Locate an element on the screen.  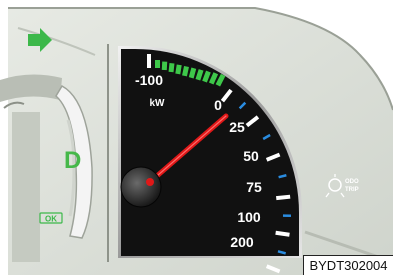
scale-label-200: 200 is located at coordinates (242, 242).